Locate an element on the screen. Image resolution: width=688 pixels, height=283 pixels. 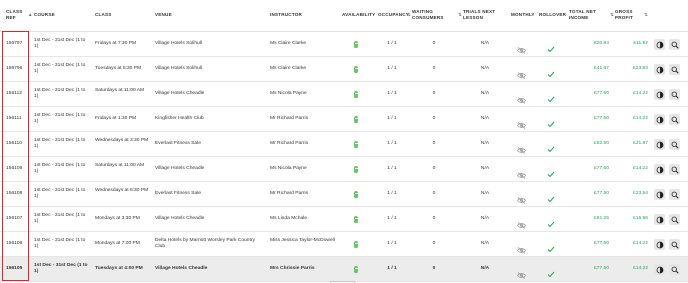
col-rollover: ROLLOVER is located at coordinates (552, 15).